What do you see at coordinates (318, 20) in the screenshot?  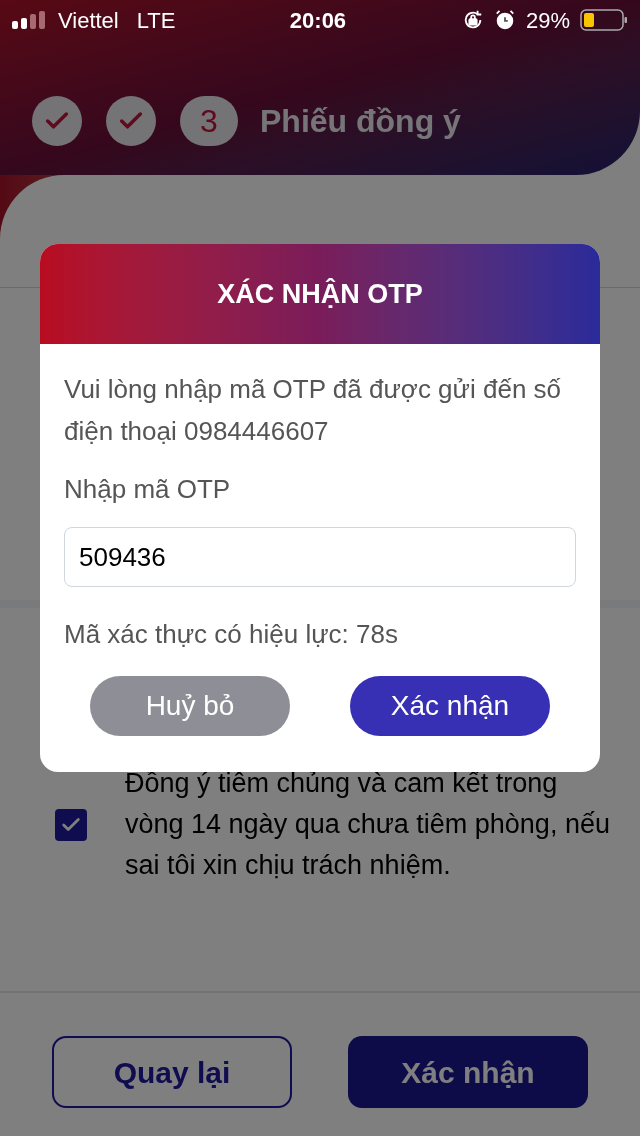 I see `clock: 20:06` at bounding box center [318, 20].